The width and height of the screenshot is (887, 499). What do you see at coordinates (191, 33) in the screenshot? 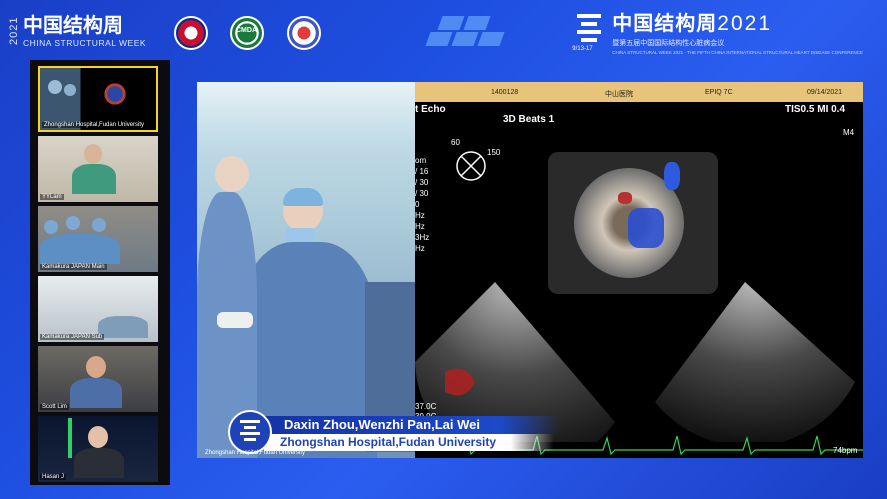
I see `society-logo-icon` at bounding box center [191, 33].